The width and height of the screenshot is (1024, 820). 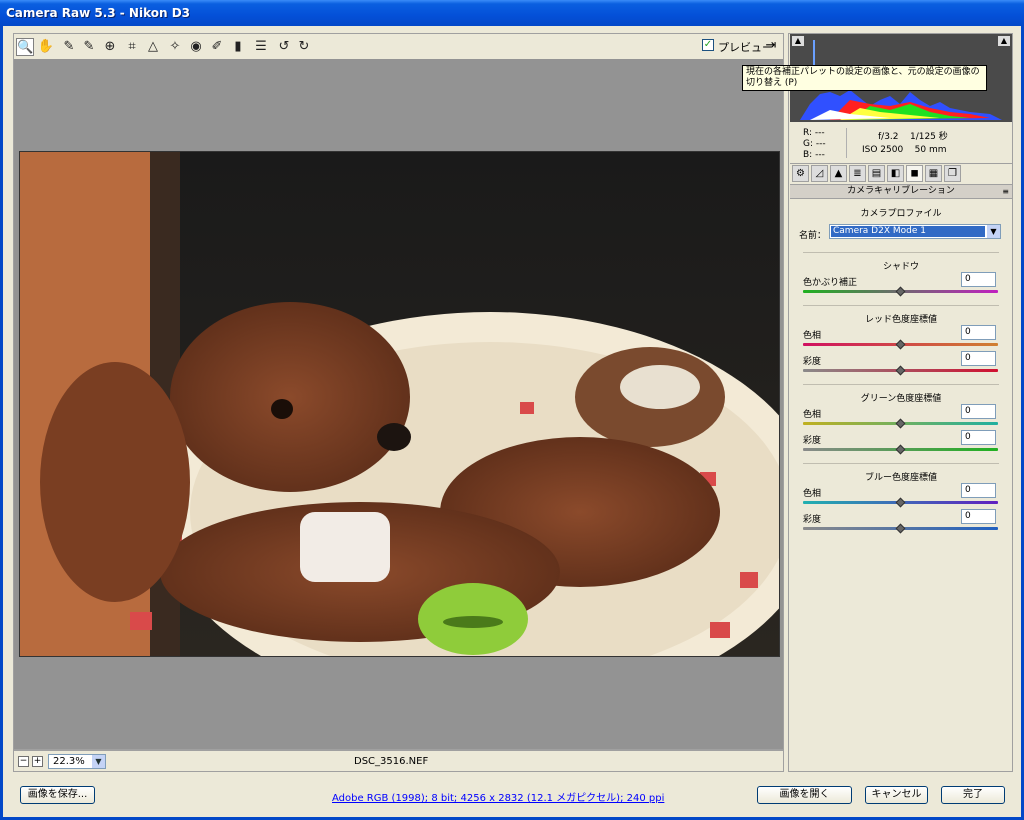 I want to click on tab-detail-icon: ▲, so click(x=838, y=173).